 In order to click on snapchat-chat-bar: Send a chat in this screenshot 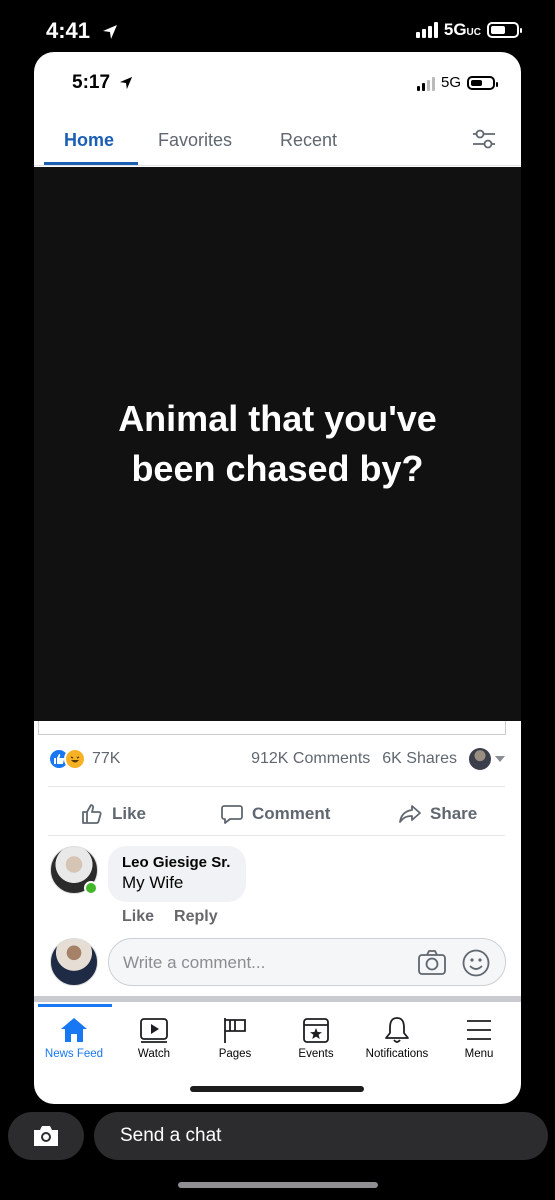, I will do `click(277, 1136)`.